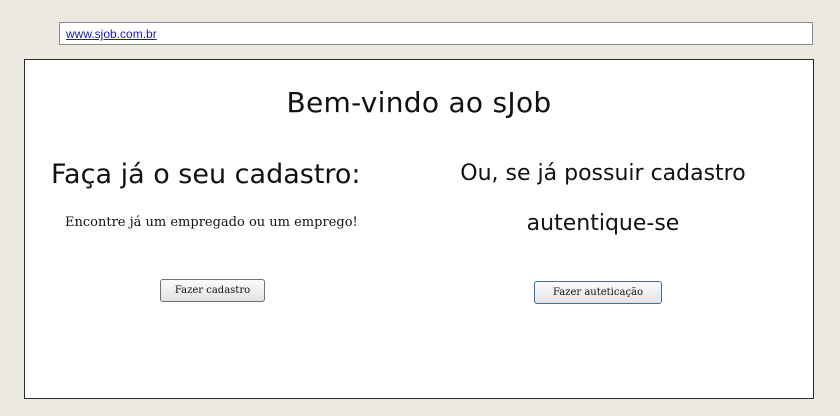 The image size is (840, 416). I want to click on address-bar: www.sjob.com.br, so click(436, 33).